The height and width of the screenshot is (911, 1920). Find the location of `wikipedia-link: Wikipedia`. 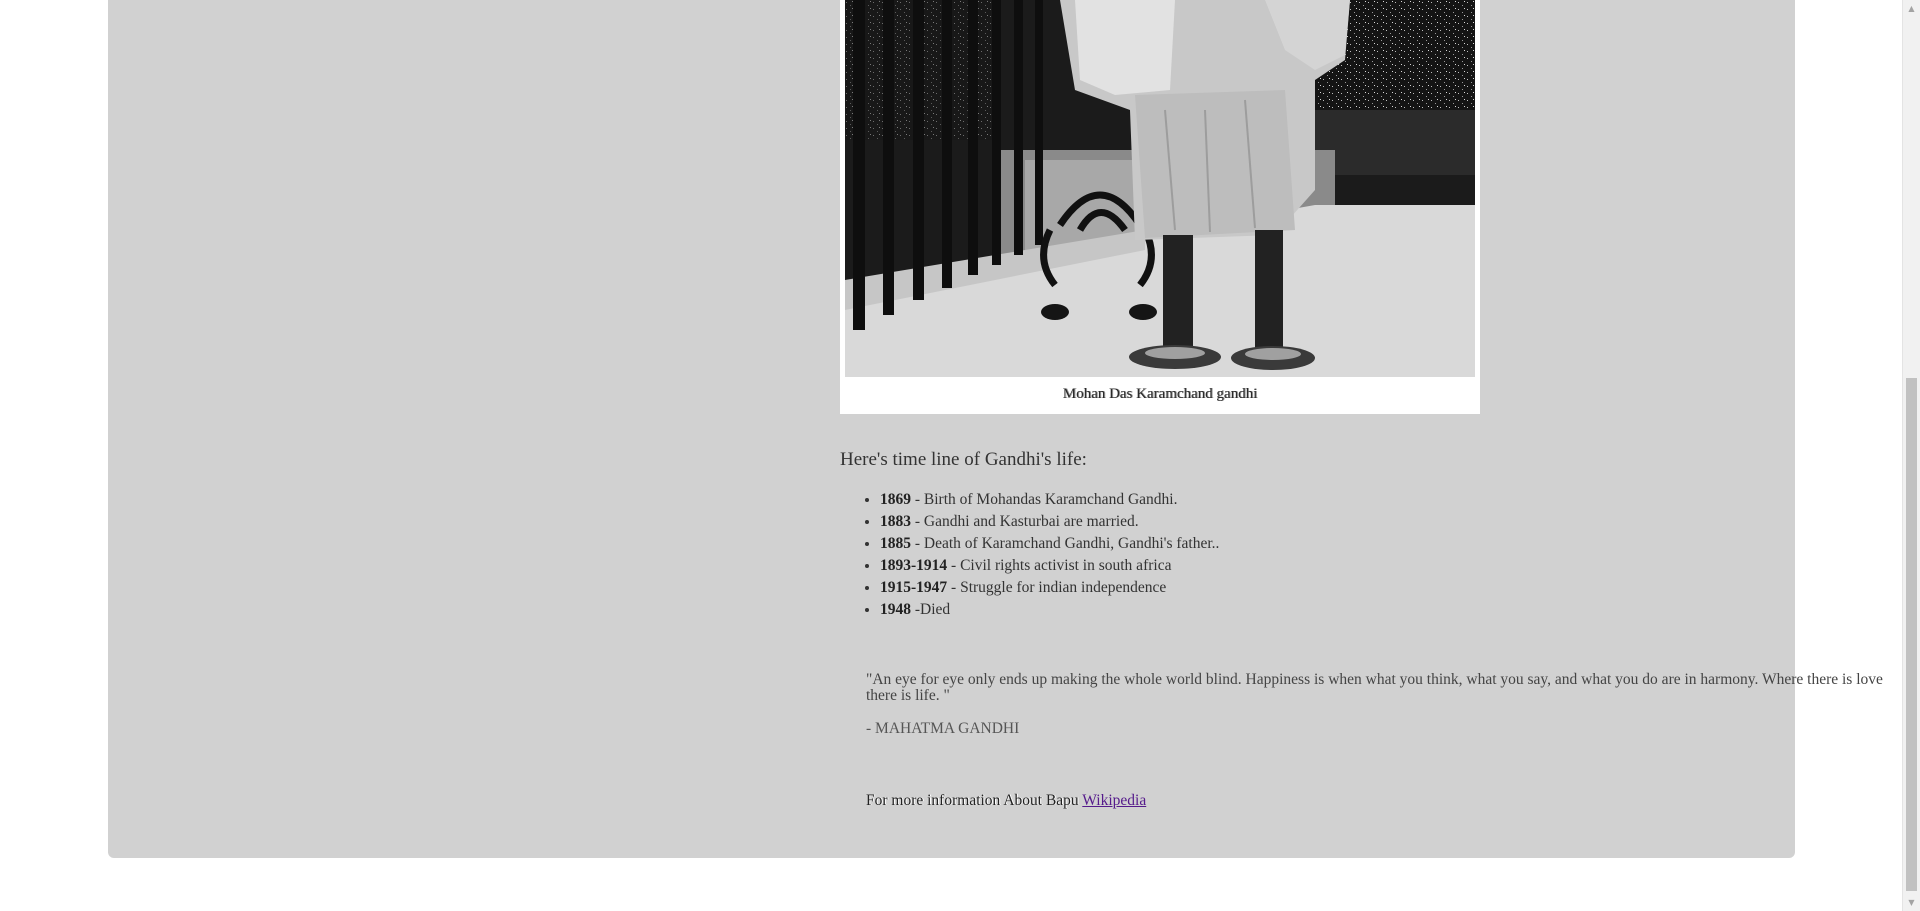

wikipedia-link: Wikipedia is located at coordinates (1114, 800).